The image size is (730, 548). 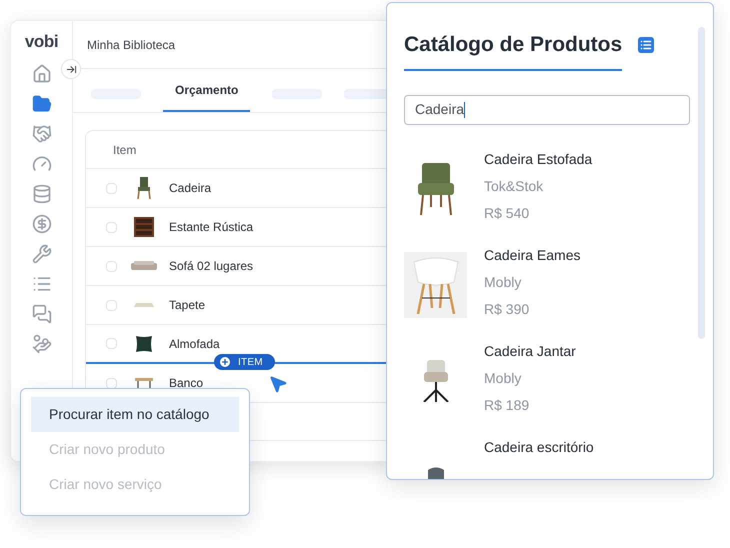 I want to click on product-price: R$ 189, so click(x=507, y=405).